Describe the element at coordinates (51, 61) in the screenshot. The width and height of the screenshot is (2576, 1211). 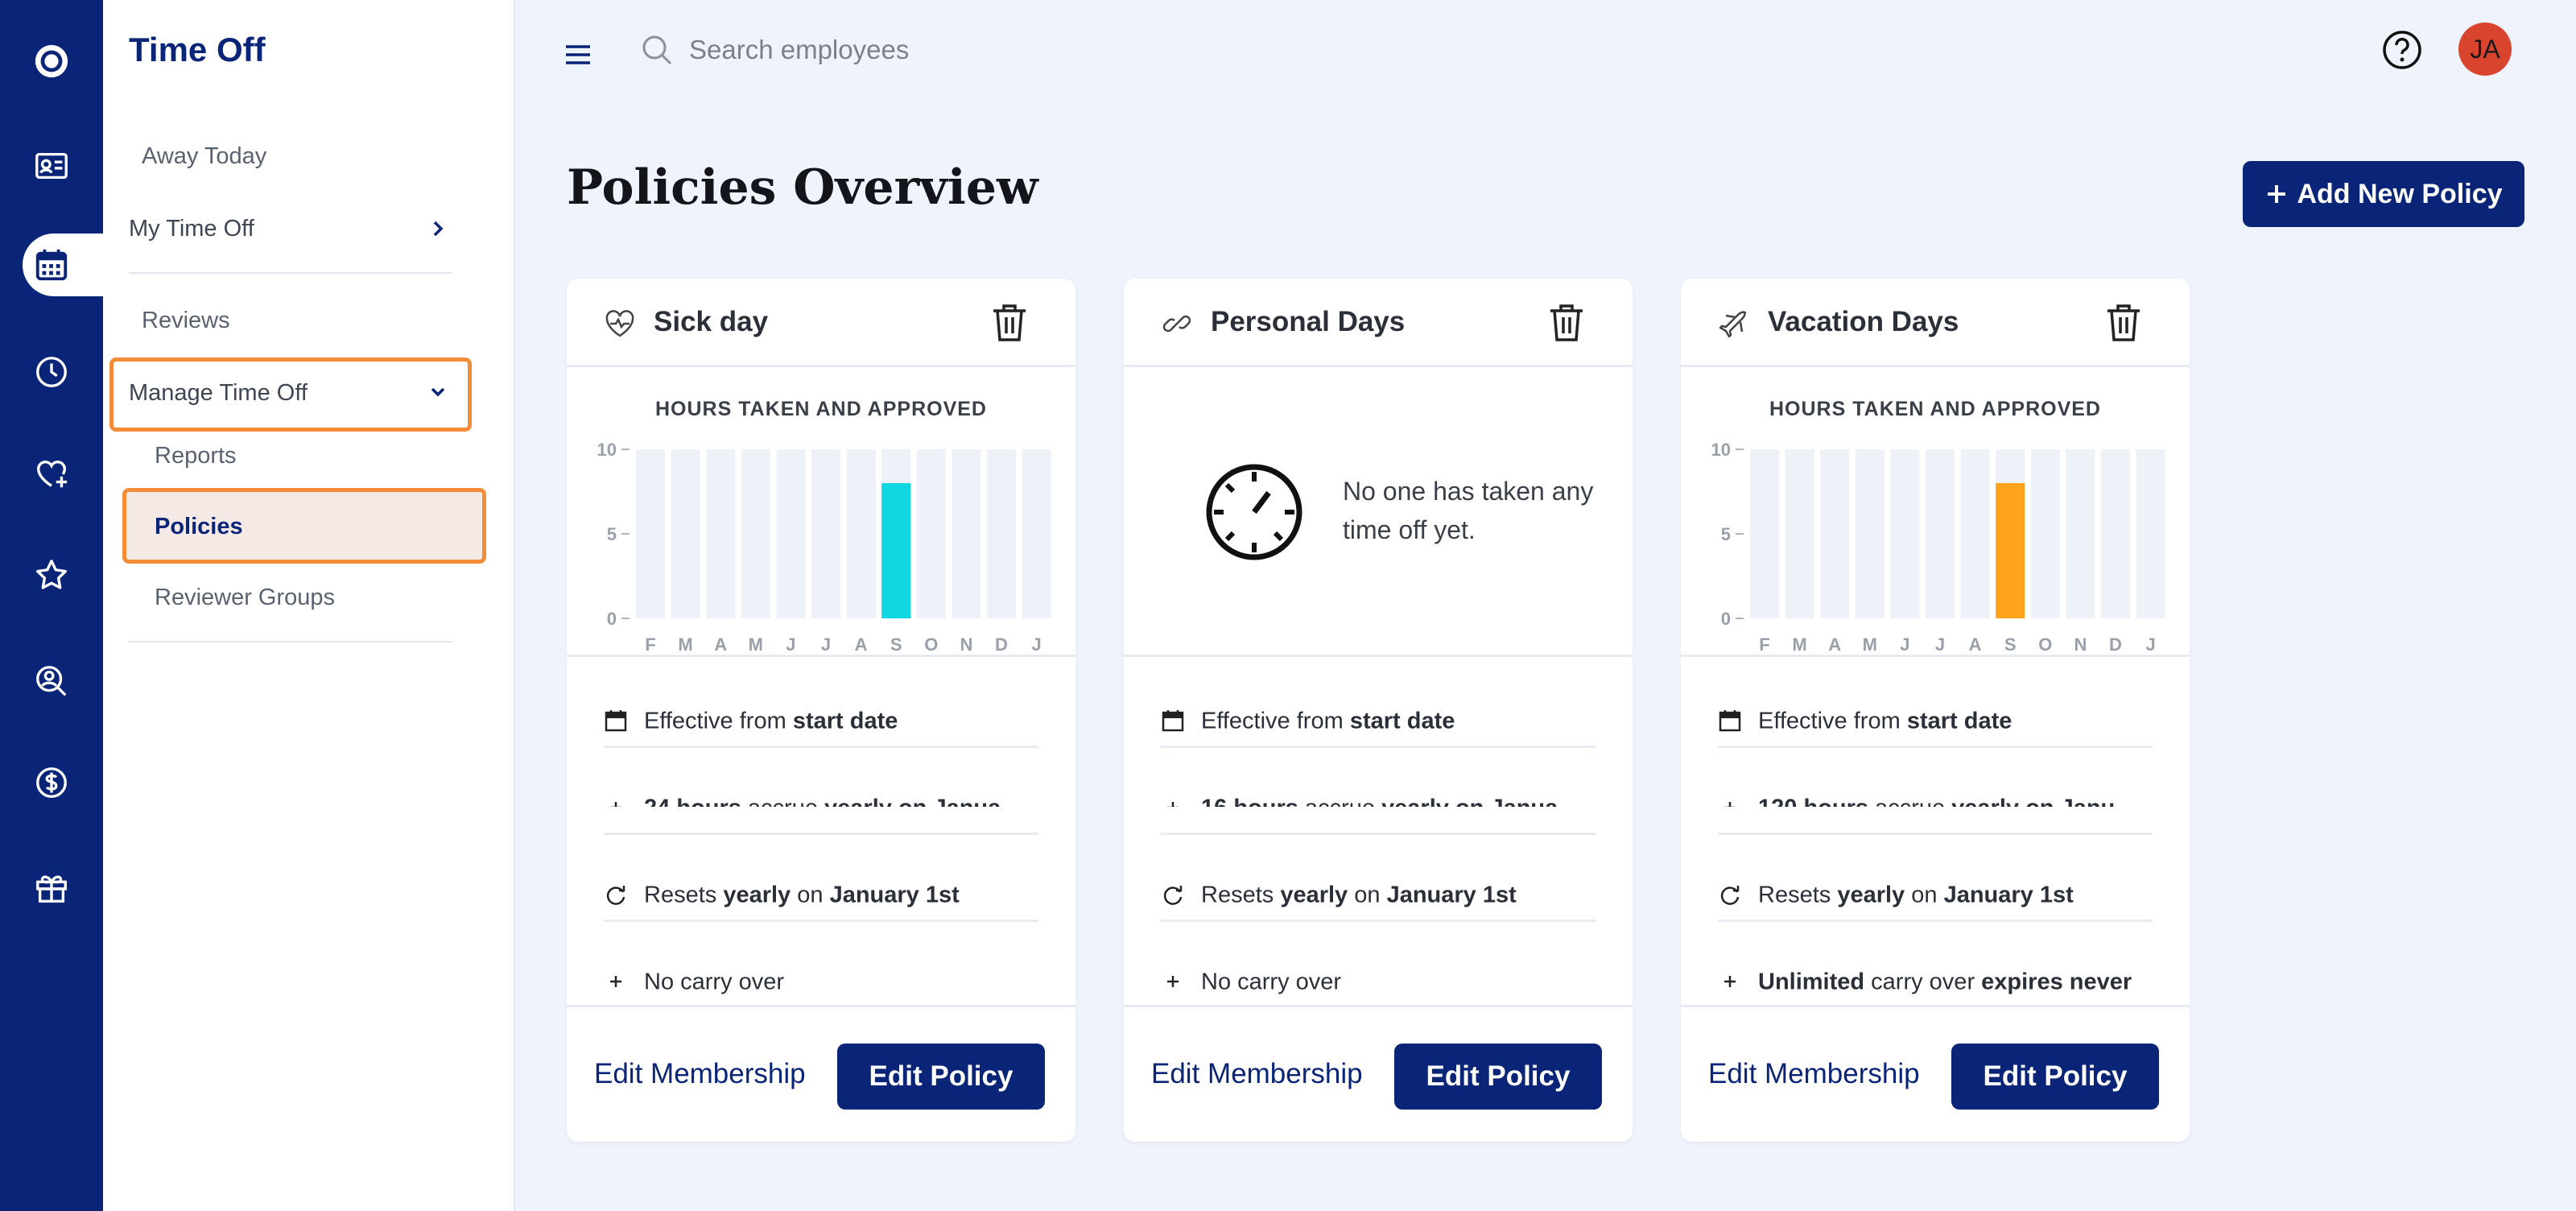
I see `logo-icon` at that location.